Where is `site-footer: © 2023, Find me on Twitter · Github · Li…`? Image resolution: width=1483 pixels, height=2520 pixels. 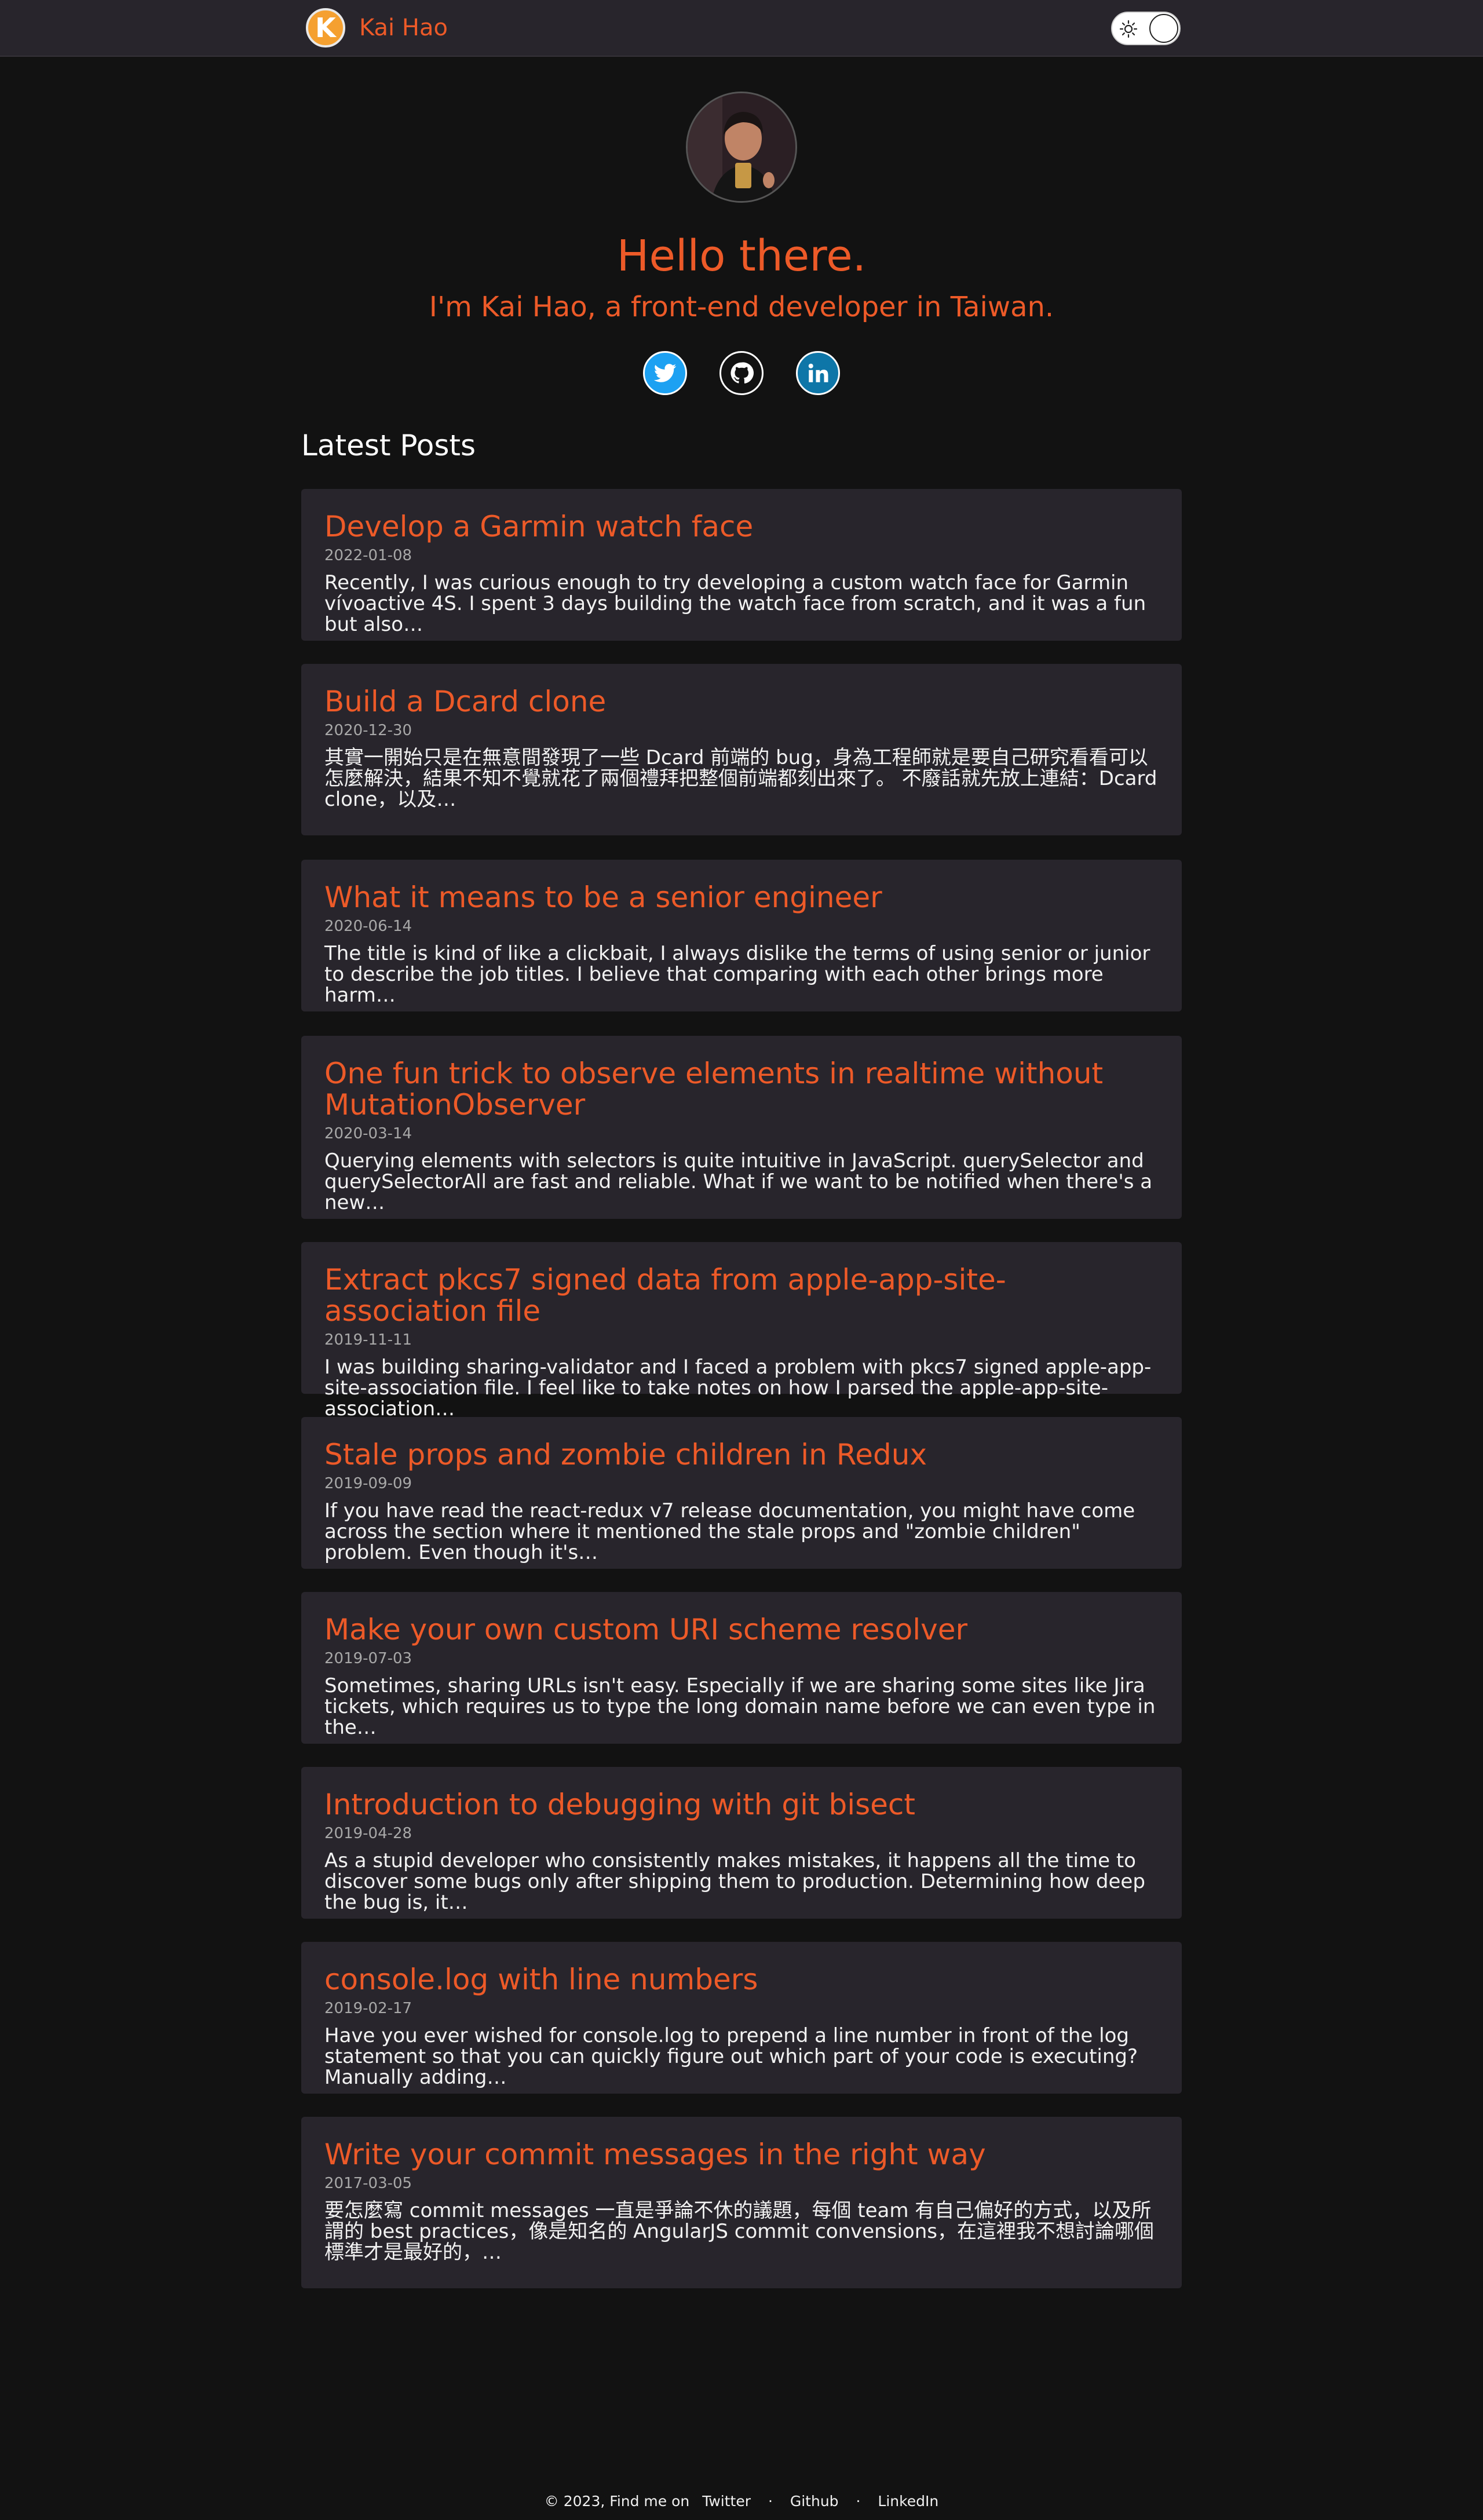 site-footer: © 2023, Find me on Twitter · Github · Li… is located at coordinates (741, 2501).